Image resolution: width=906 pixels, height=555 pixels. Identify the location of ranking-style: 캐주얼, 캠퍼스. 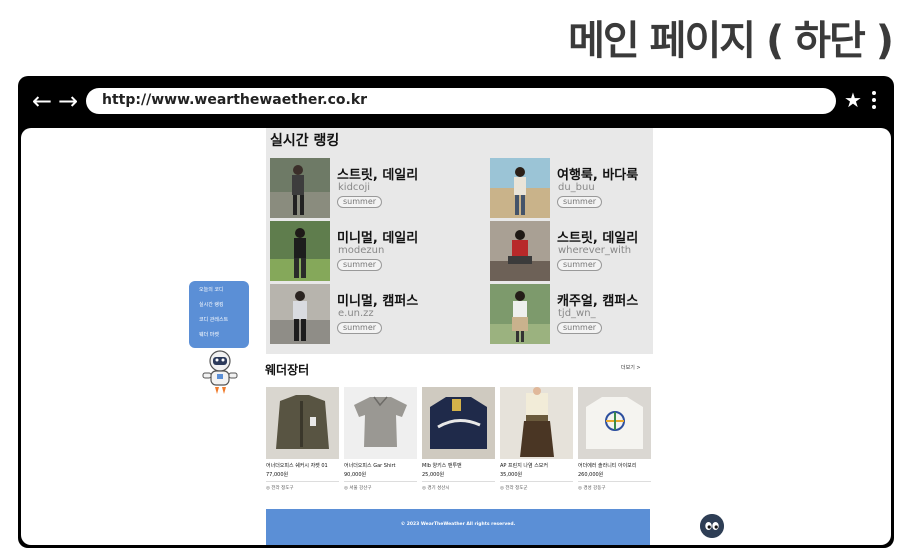
(598, 301).